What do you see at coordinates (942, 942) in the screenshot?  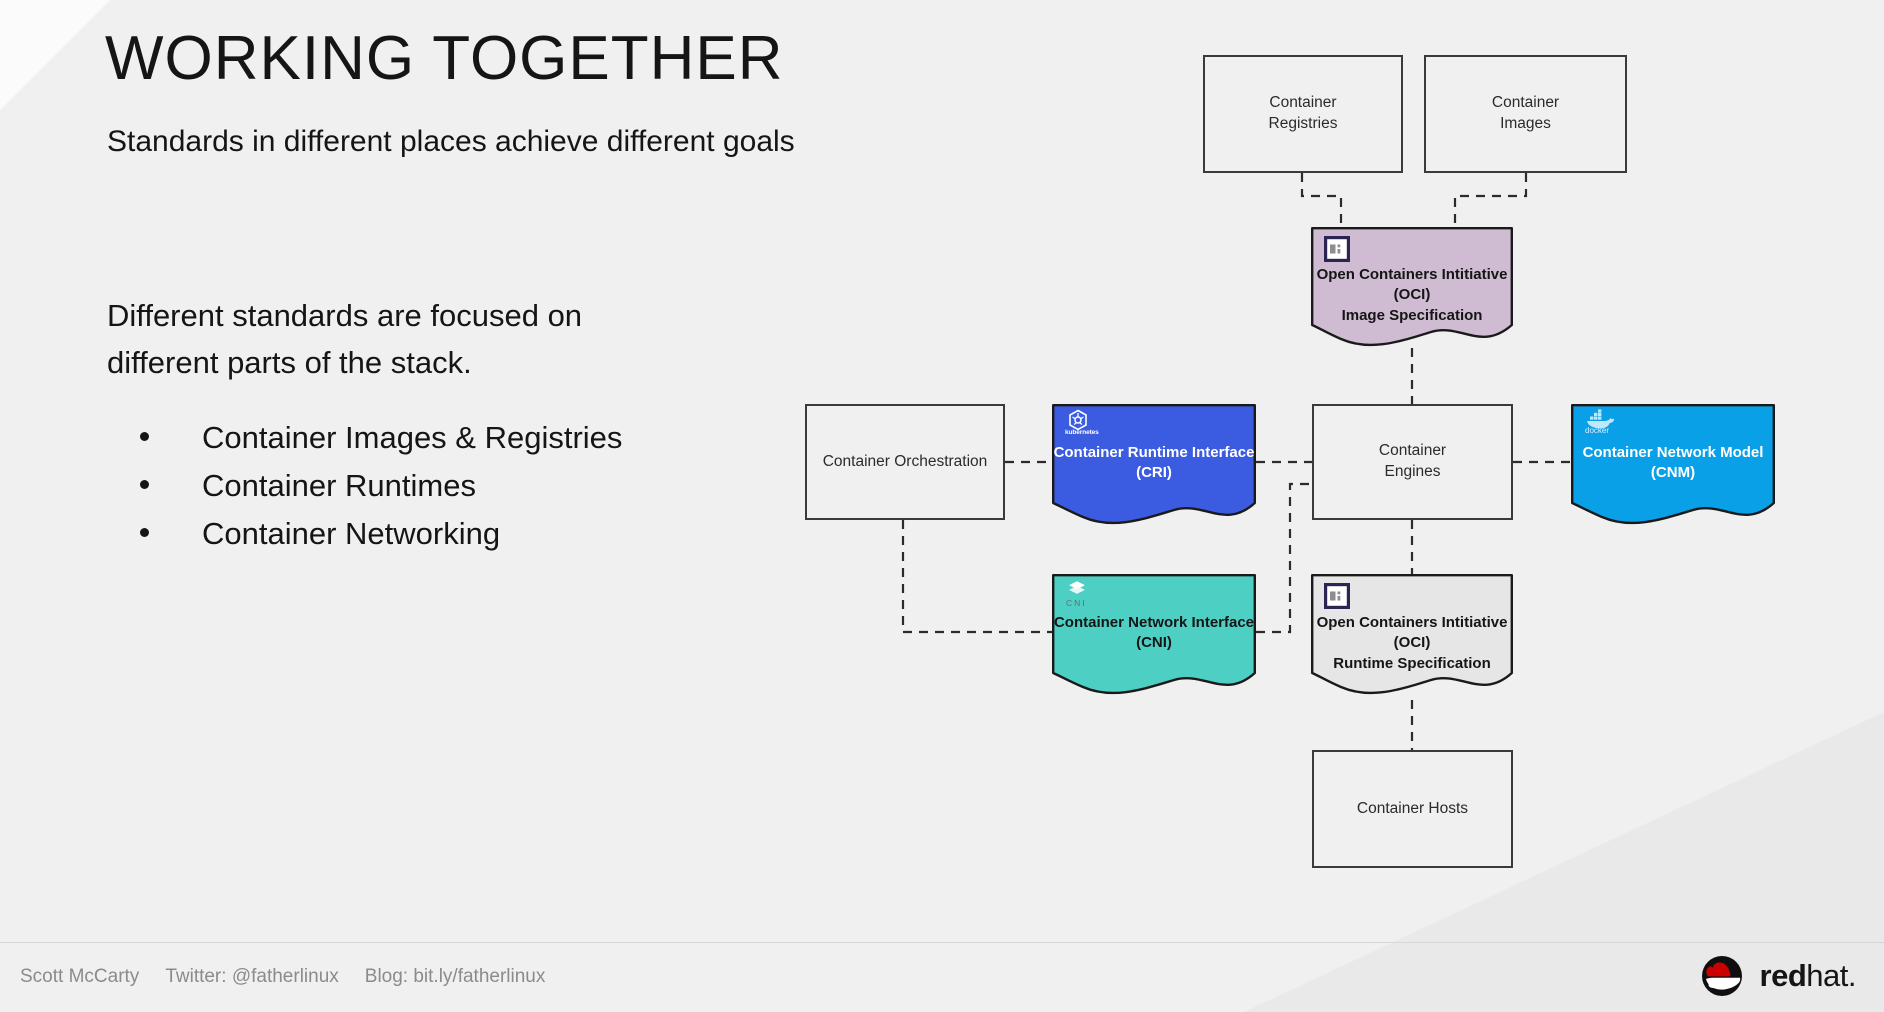 I see `footer-divider` at bounding box center [942, 942].